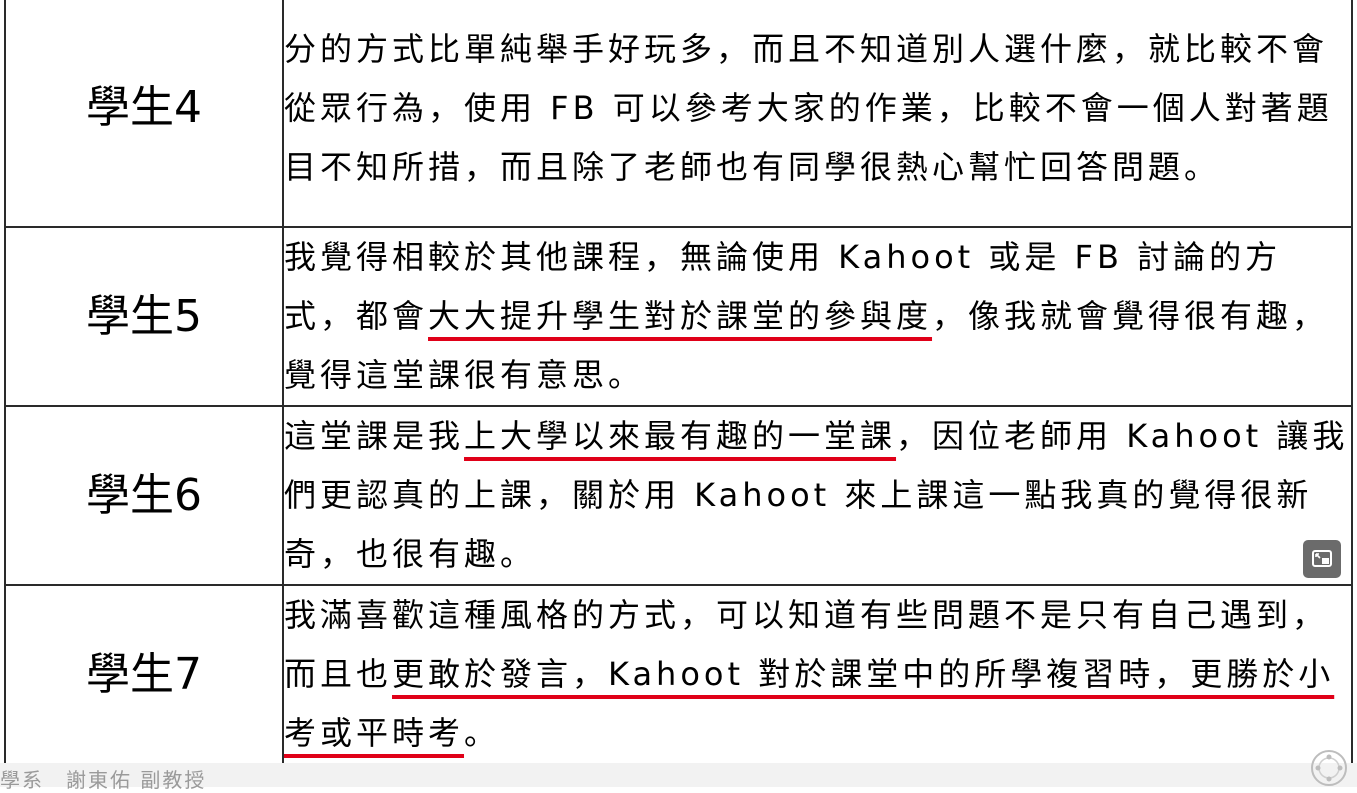 Image resolution: width=1357 pixels, height=793 pixels. What do you see at coordinates (1329, 768) in the screenshot?
I see `watermark-logo-icon` at bounding box center [1329, 768].